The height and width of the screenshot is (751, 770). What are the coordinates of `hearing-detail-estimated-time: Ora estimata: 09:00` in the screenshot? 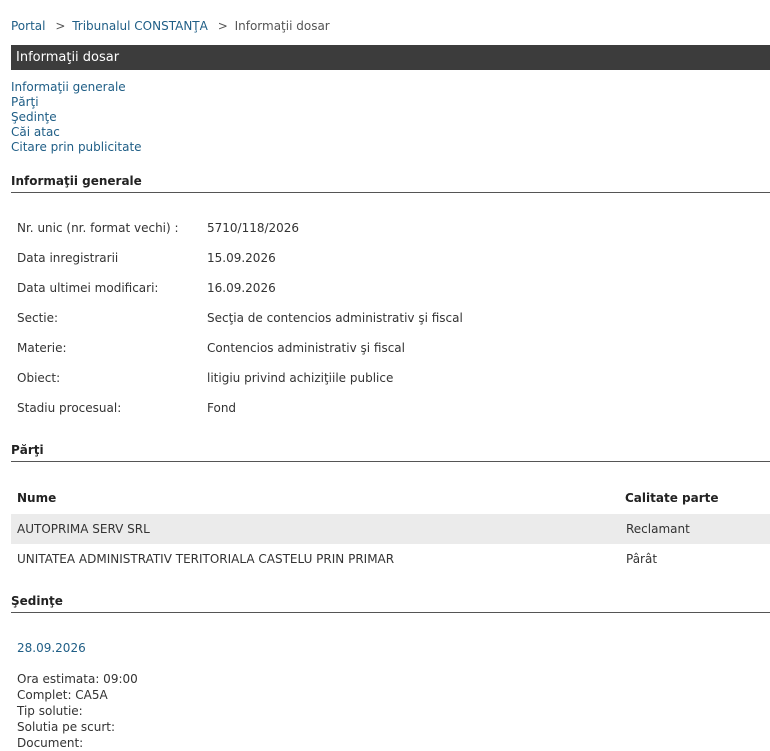 It's located at (77, 679).